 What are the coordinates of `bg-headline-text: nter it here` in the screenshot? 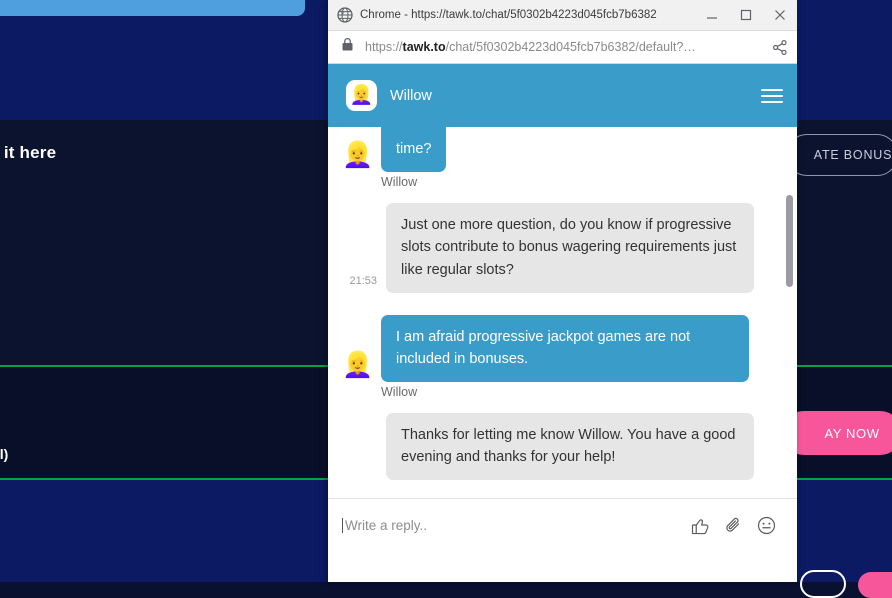 It's located at (28, 153).